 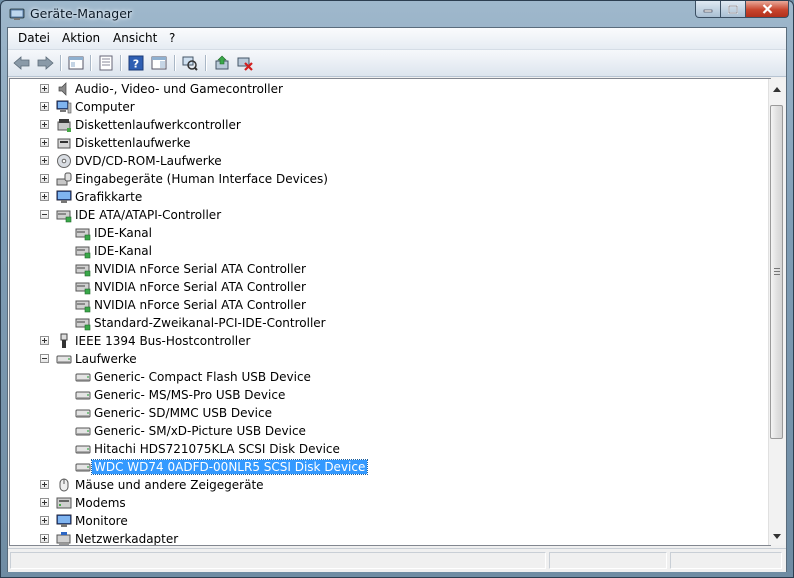 I want to click on uninstall-device-button, so click(x=245, y=63).